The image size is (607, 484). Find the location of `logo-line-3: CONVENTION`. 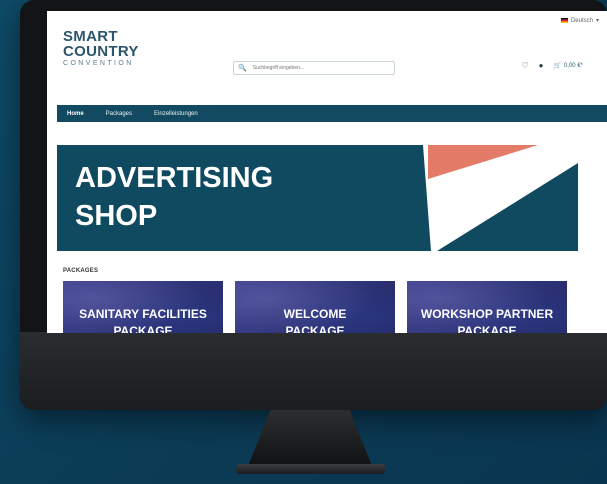

logo-line-3: CONVENTION is located at coordinates (98, 63).